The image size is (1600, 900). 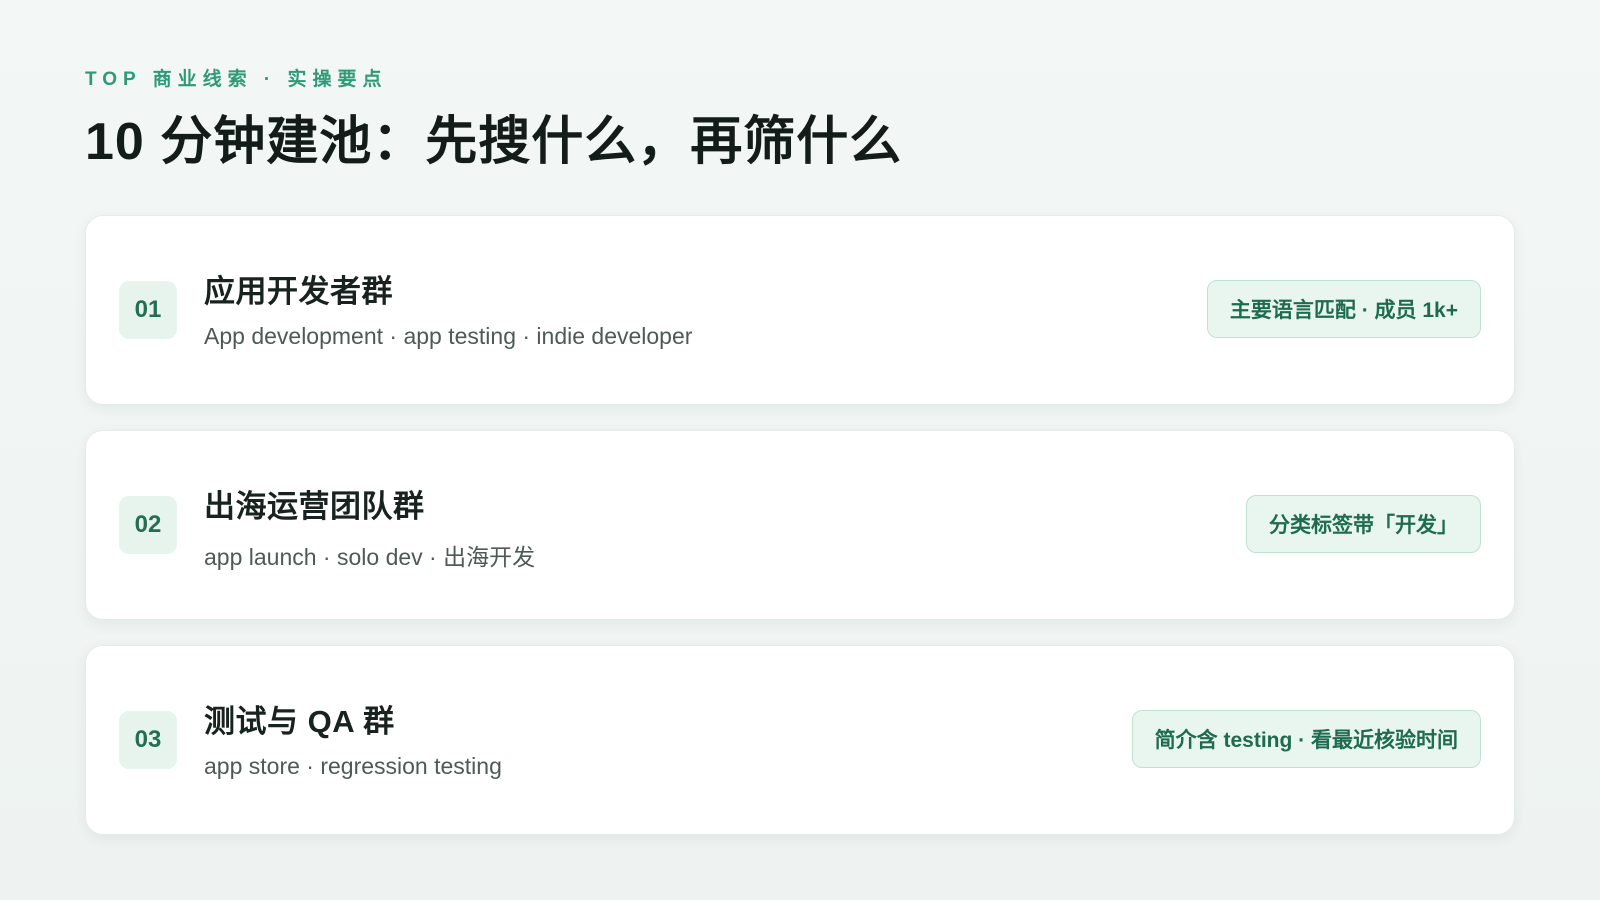 What do you see at coordinates (298, 291) in the screenshot?
I see `item-title: 应用开发者群` at bounding box center [298, 291].